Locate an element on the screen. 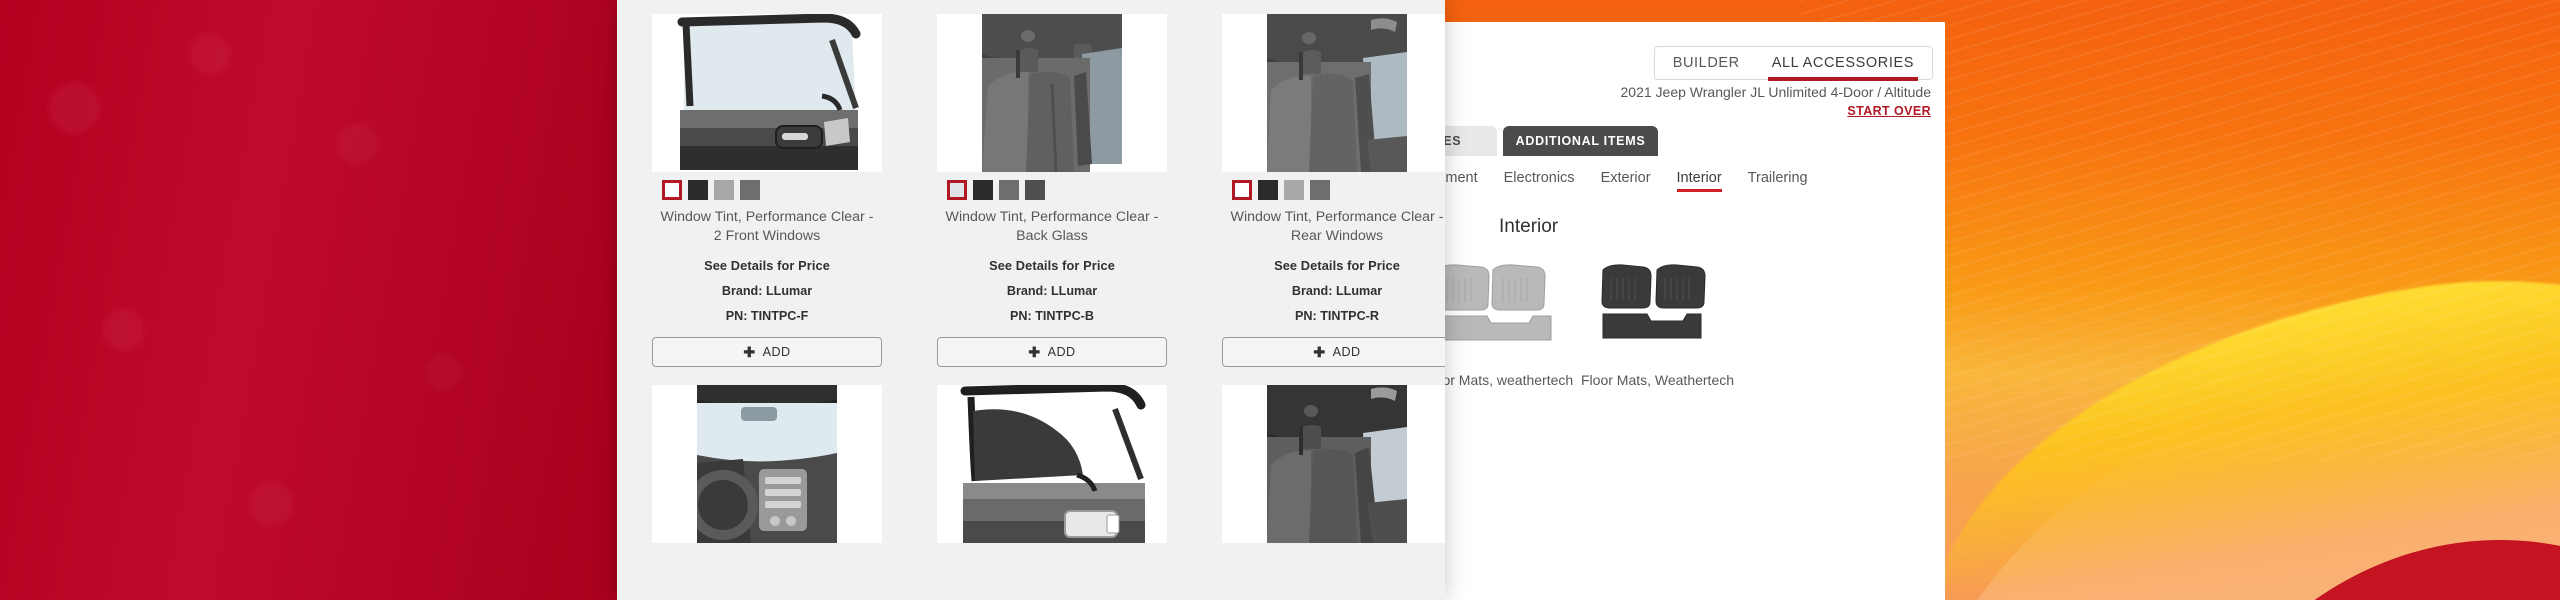 This screenshot has height=600, width=2560. category-management-label: Management is located at coordinates (1461, 178).